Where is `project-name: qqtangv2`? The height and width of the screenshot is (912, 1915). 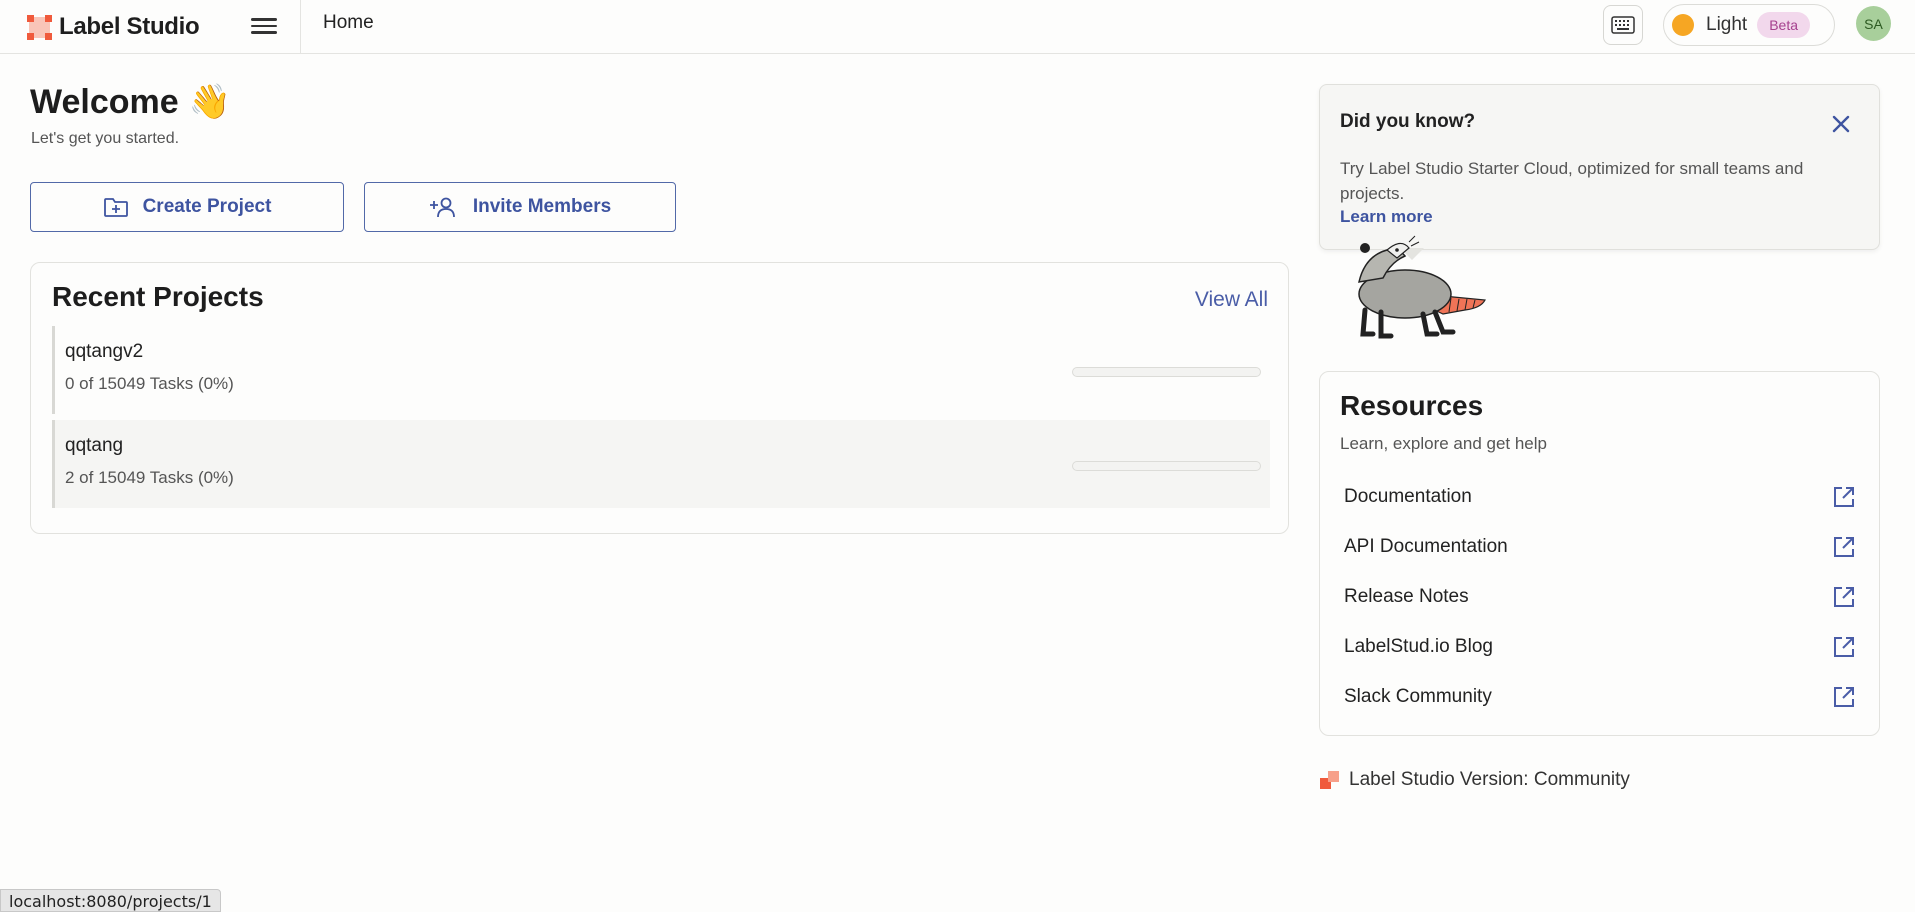 project-name: qqtangv2 is located at coordinates (104, 351).